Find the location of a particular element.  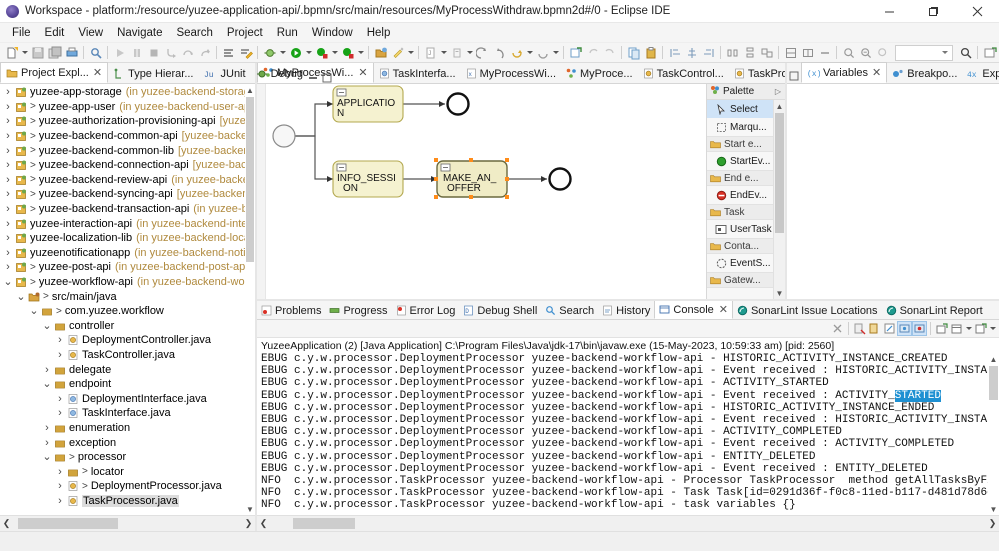

new-wizard-dropdown-icon is located at coordinates (24, 52).